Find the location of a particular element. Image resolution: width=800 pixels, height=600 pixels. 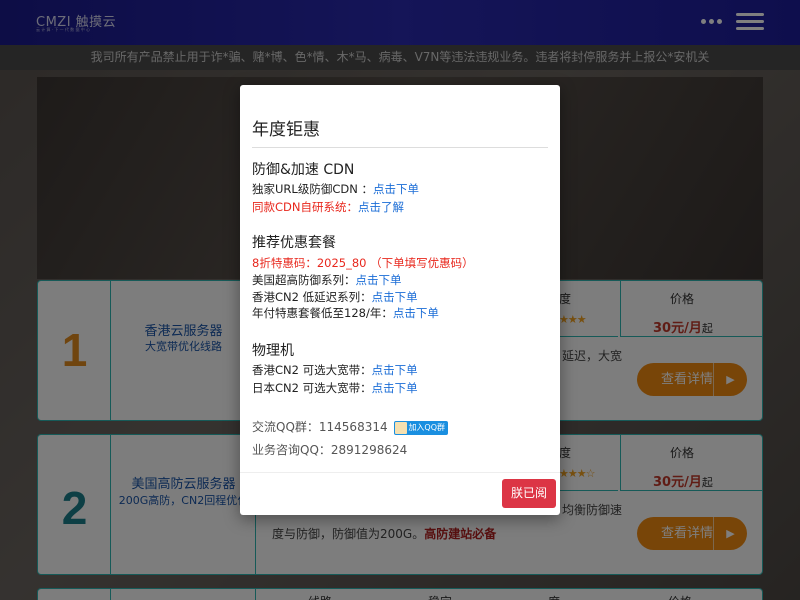

qq-consult-line: 业务咨询QQ：2891298624 is located at coordinates (330, 450).